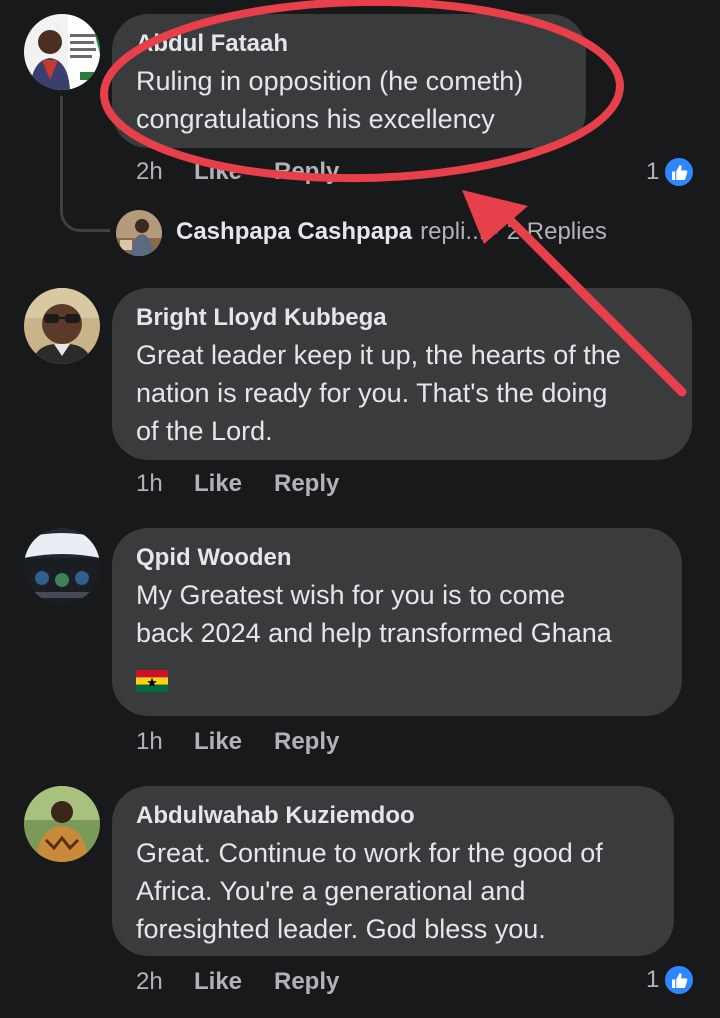 The width and height of the screenshot is (720, 1018). I want to click on comment-text: congratulations his excellency, so click(315, 119).